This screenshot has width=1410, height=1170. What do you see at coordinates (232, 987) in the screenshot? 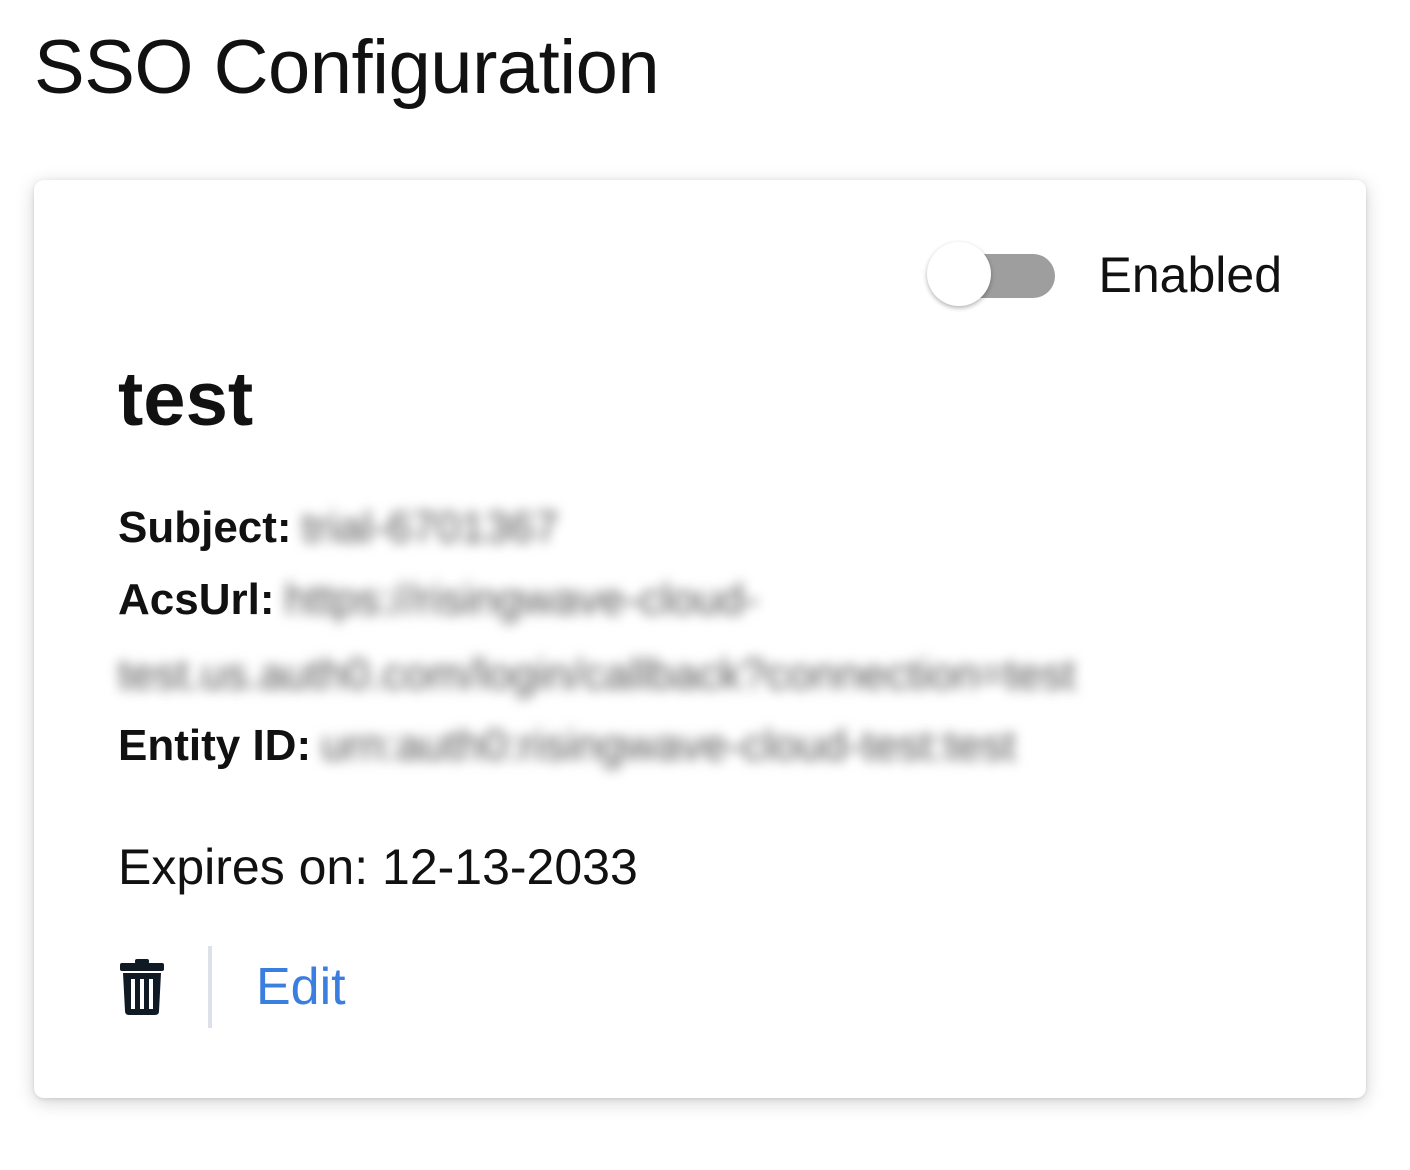
I see `card-actions: Edit` at bounding box center [232, 987].